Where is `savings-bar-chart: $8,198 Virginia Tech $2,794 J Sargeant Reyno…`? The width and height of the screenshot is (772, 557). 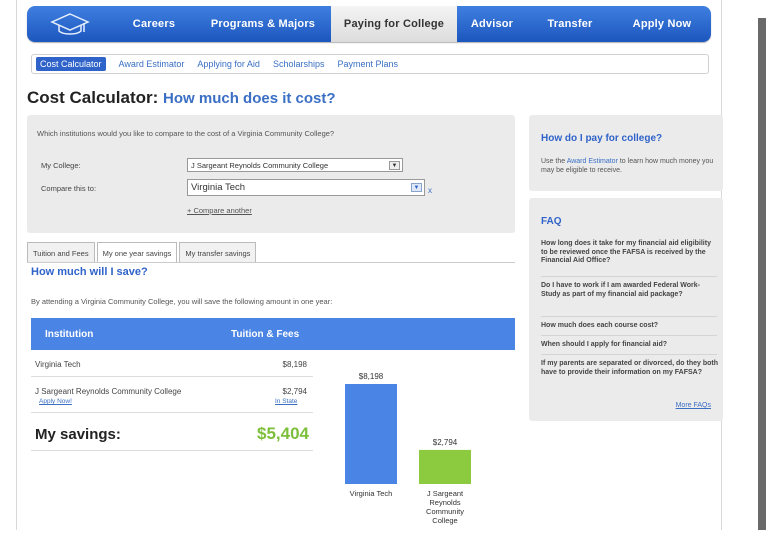
savings-bar-chart: $8,198 Virginia Tech $2,794 J Sargeant Reyno… is located at coordinates (408, 448).